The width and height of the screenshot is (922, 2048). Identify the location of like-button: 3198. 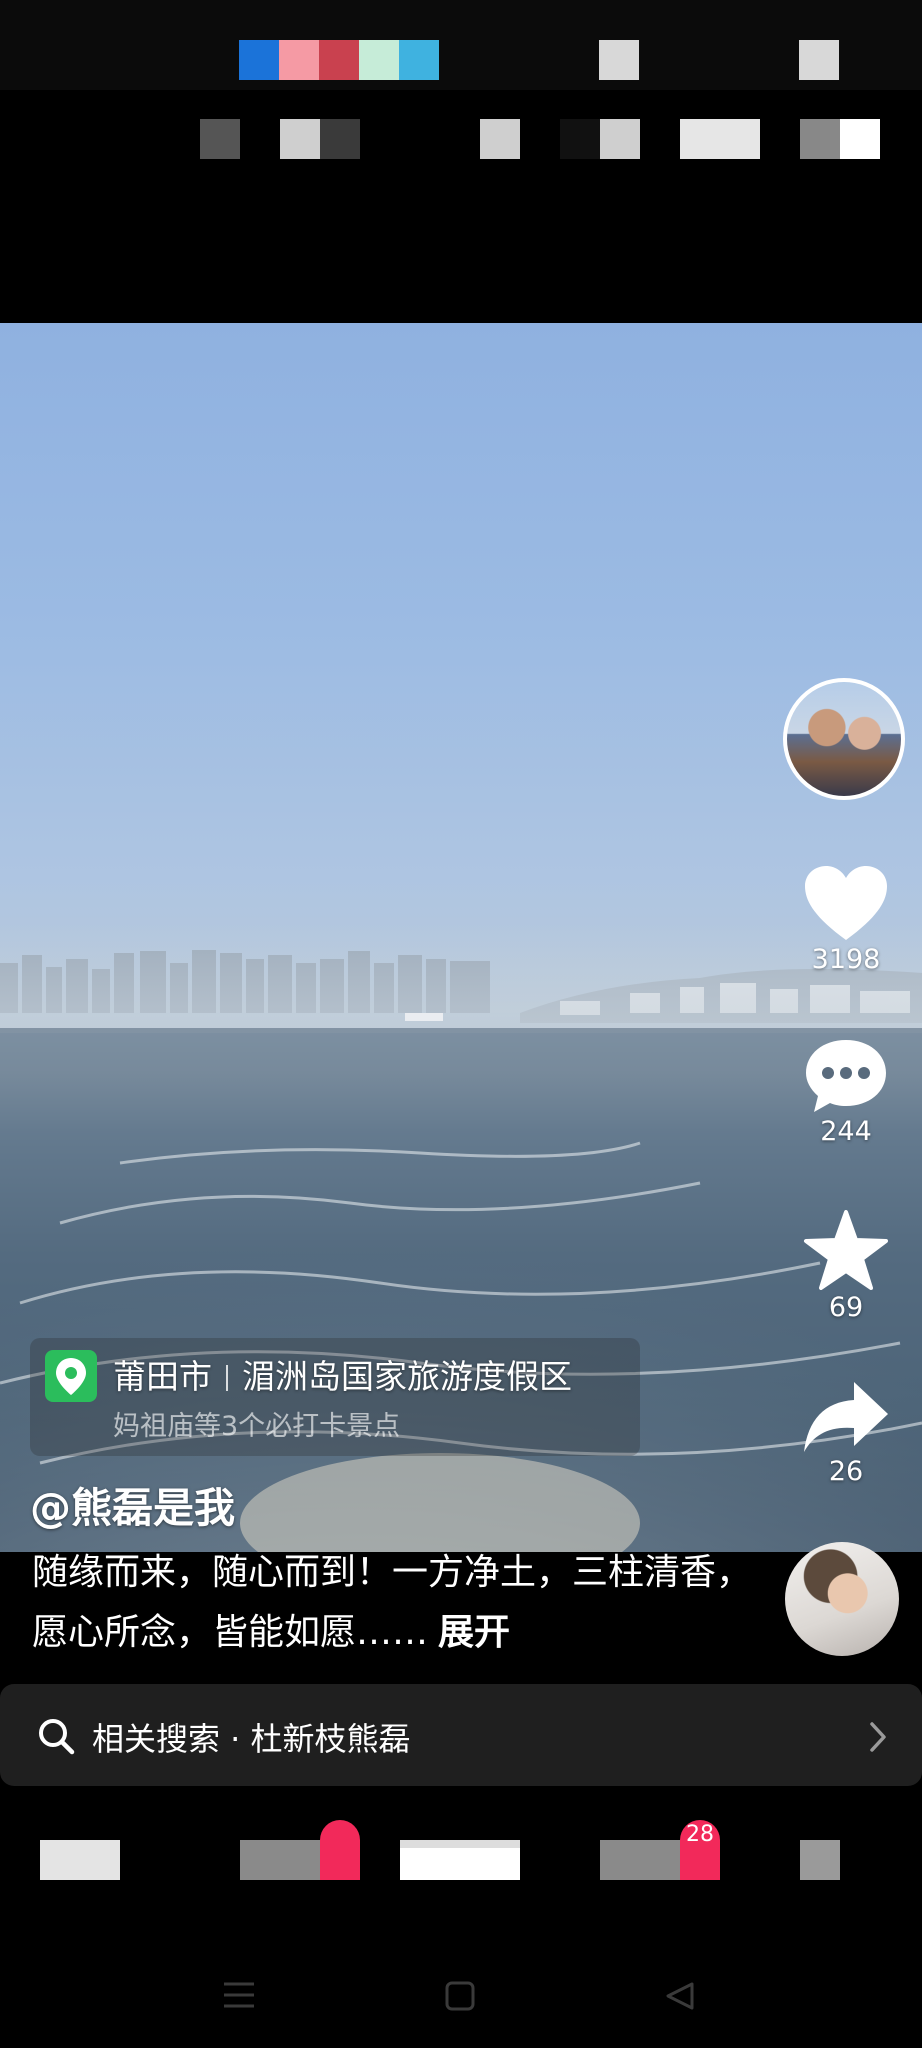
(846, 919).